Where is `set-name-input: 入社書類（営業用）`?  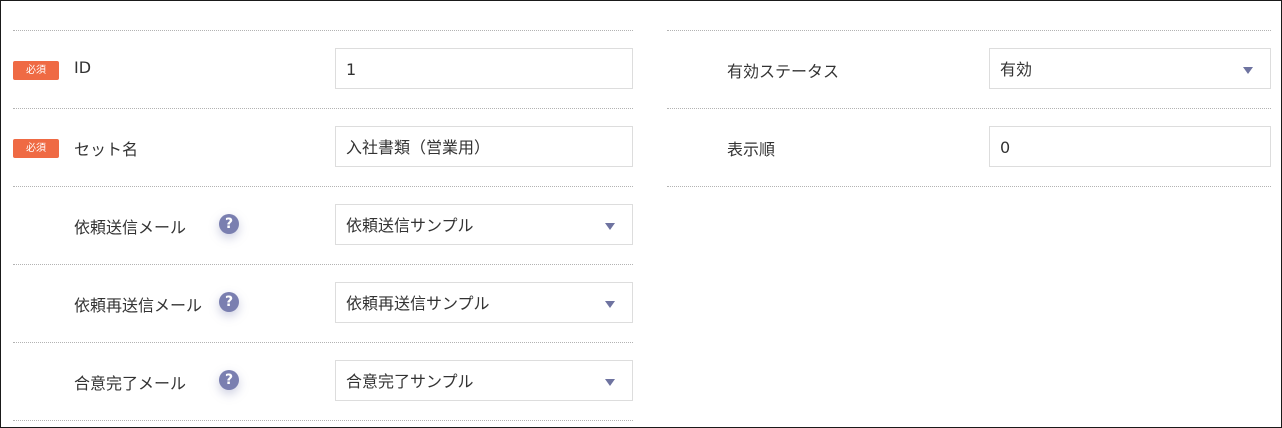
set-name-input: 入社書類（営業用） is located at coordinates (484, 146).